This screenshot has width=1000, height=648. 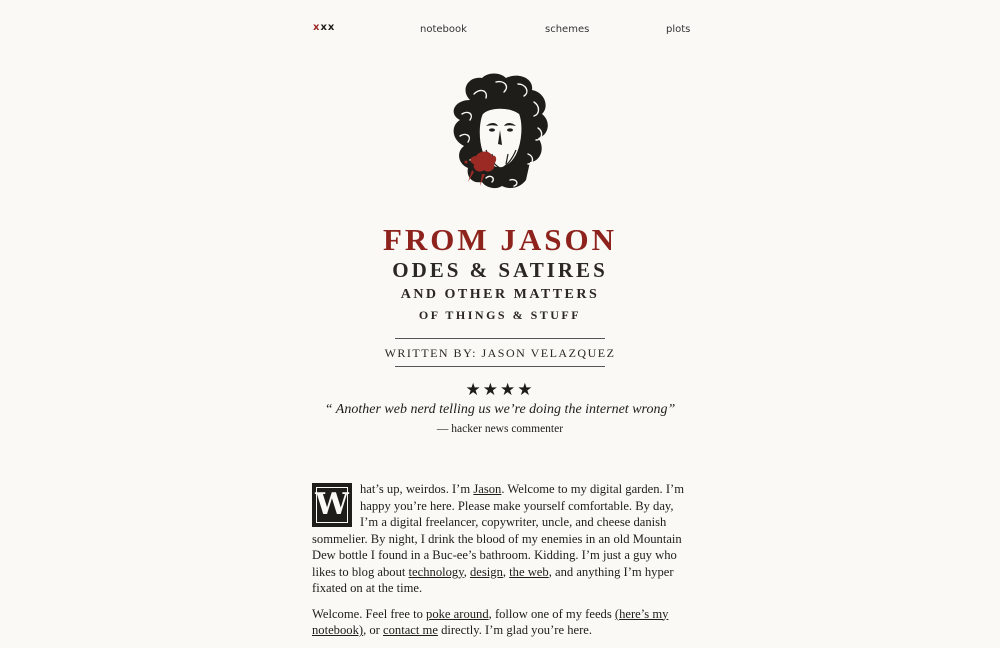 I want to click on page-subtitle: ODES & SATIRES, so click(x=500, y=270).